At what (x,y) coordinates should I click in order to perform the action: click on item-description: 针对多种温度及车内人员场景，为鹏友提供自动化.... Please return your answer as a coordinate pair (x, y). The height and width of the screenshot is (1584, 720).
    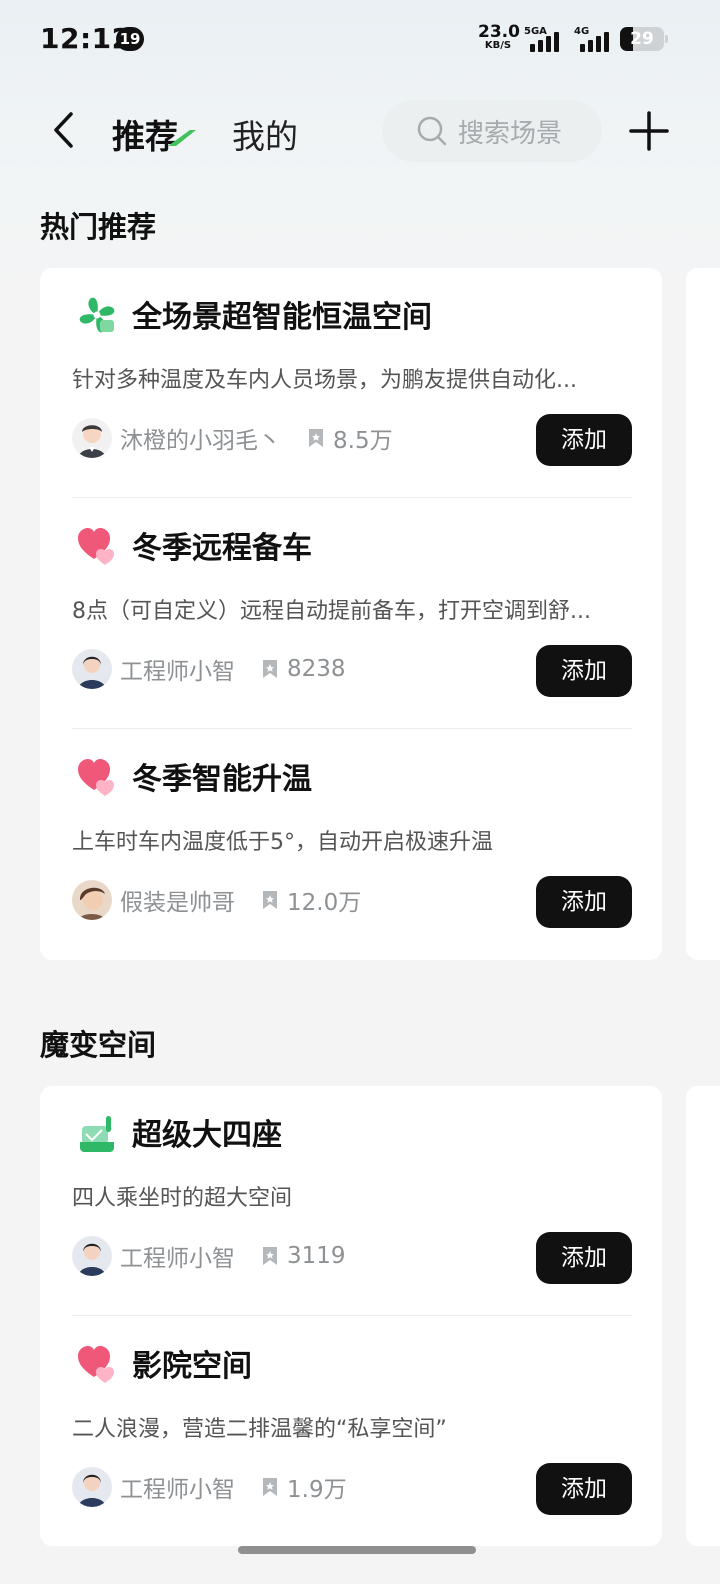
    Looking at the image, I should click on (324, 380).